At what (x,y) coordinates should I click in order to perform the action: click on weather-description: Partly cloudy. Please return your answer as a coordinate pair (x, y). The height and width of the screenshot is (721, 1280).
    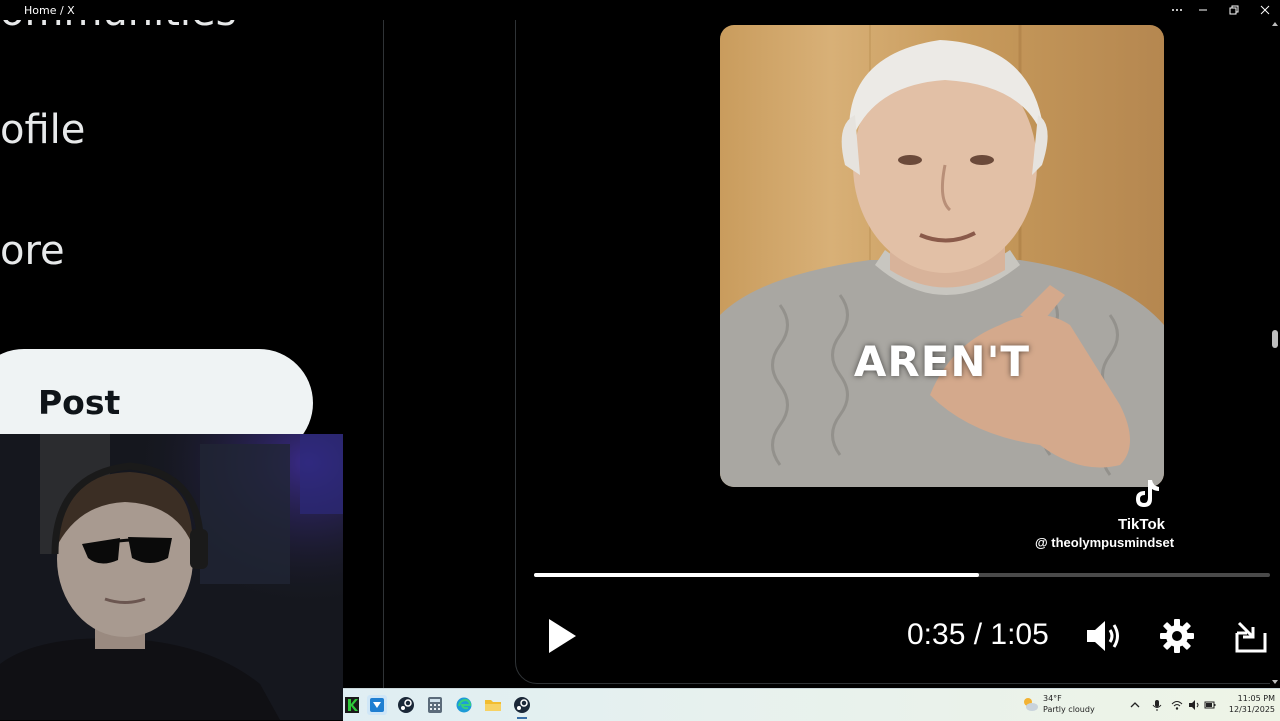
    Looking at the image, I should click on (1069, 709).